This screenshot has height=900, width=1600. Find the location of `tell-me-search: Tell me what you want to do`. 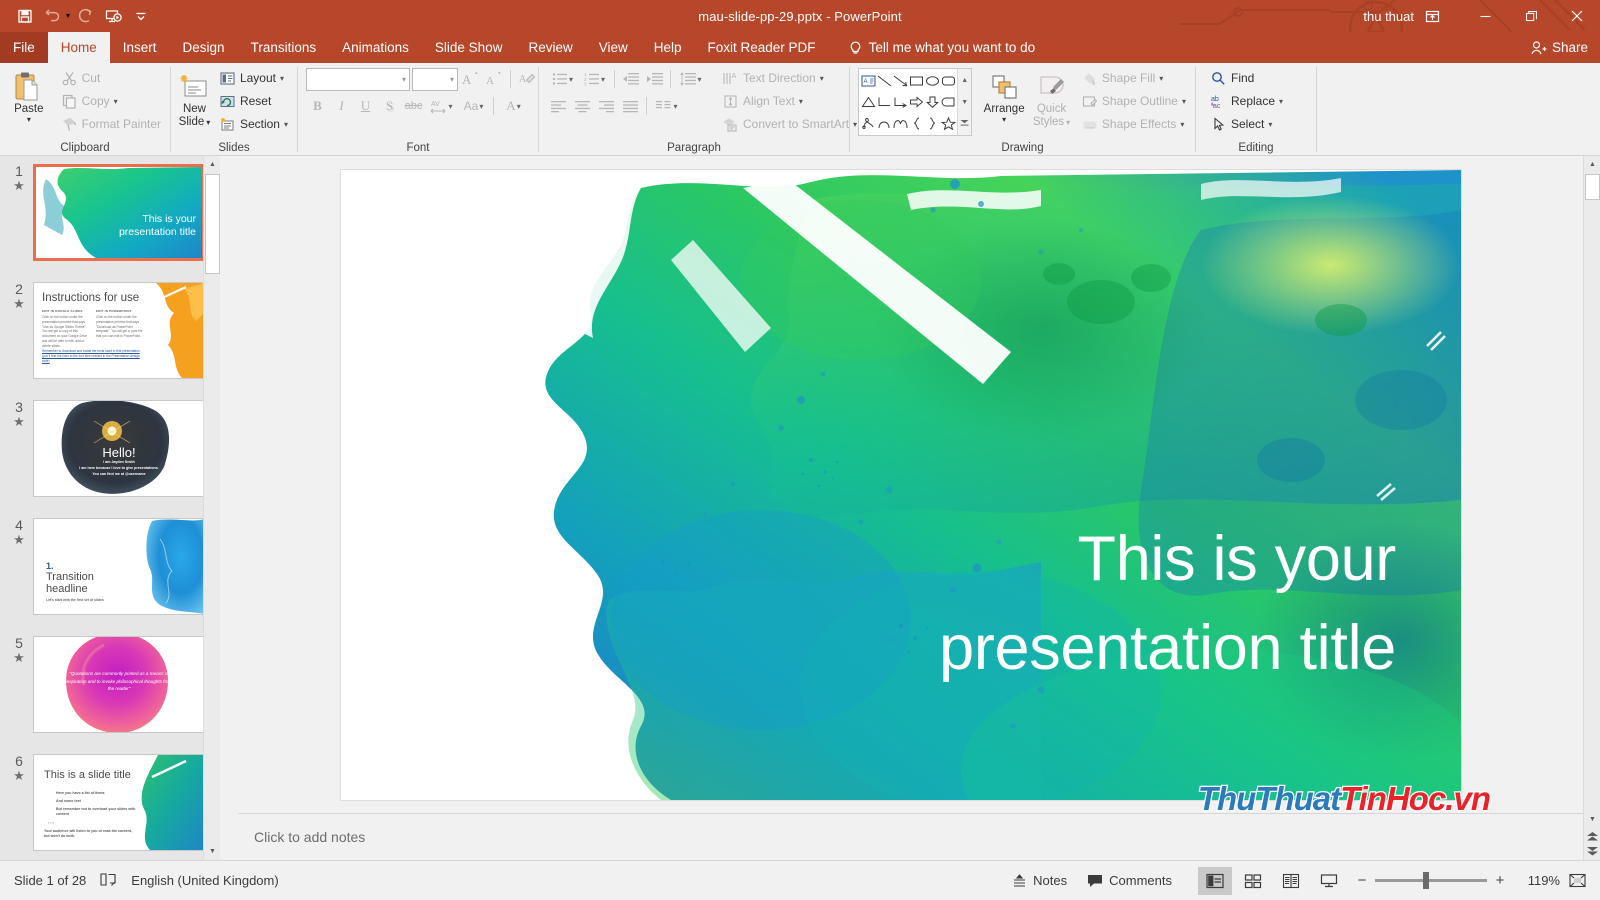

tell-me-search: Tell me what you want to do is located at coordinates (942, 47).